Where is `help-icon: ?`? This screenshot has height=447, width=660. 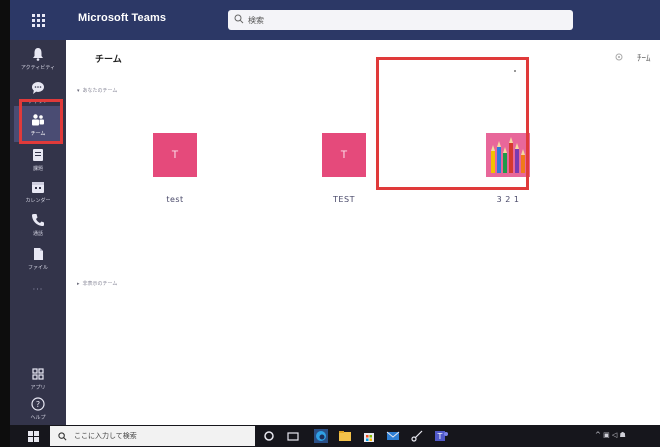
help-icon: ? is located at coordinates (38, 403).